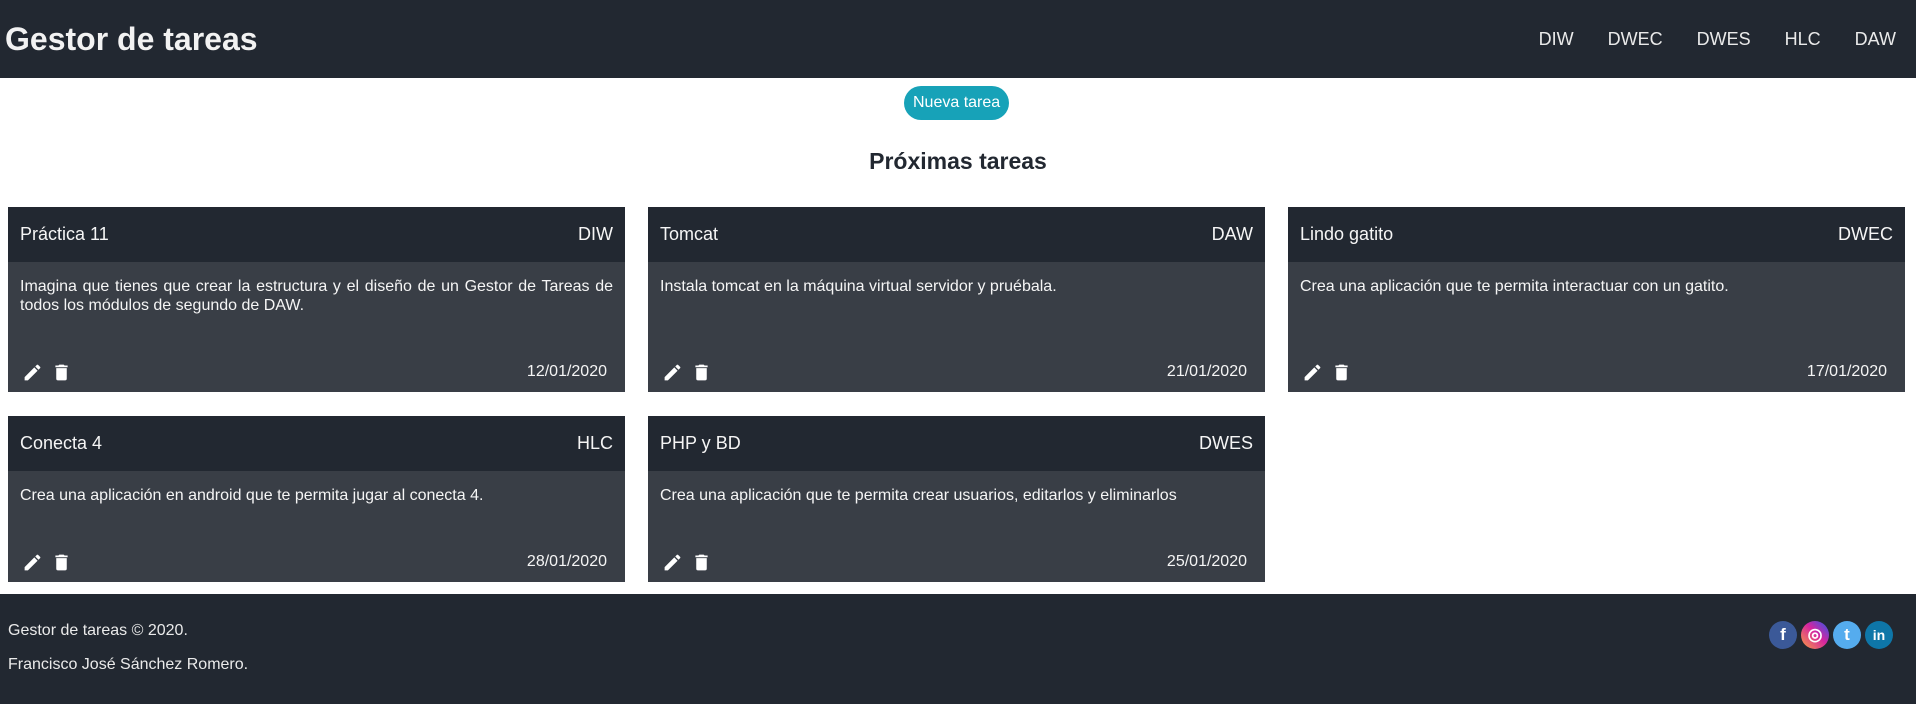  I want to click on task-date: 12/01/2020, so click(566, 371).